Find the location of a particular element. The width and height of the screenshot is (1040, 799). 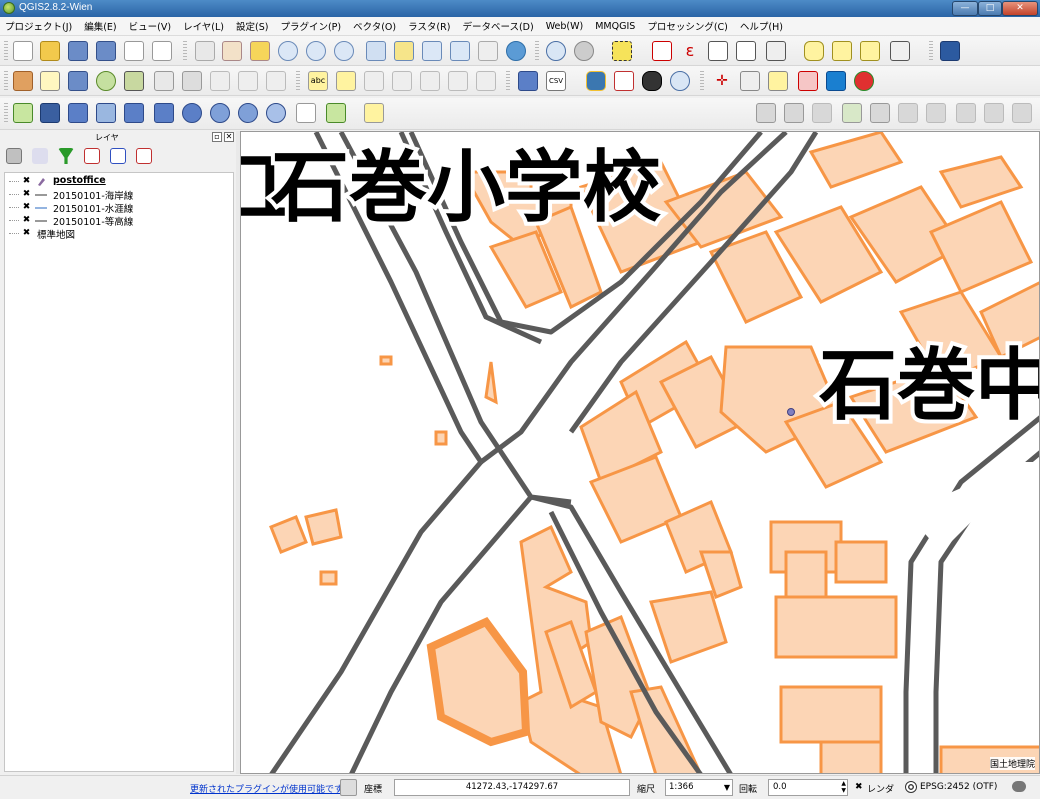

vector-digitize-tool-3-icon is located at coordinates (822, 113).